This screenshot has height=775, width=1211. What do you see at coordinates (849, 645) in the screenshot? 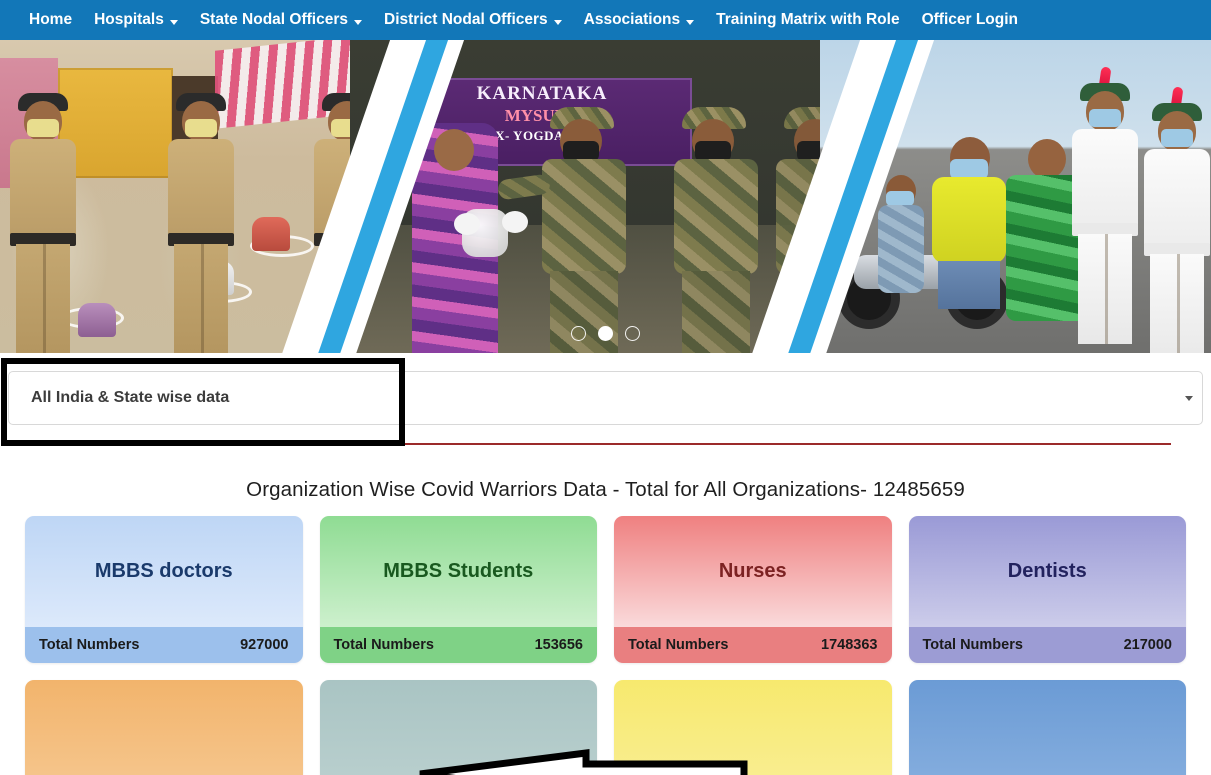
I see `org-card-total-value: 1748363` at bounding box center [849, 645].